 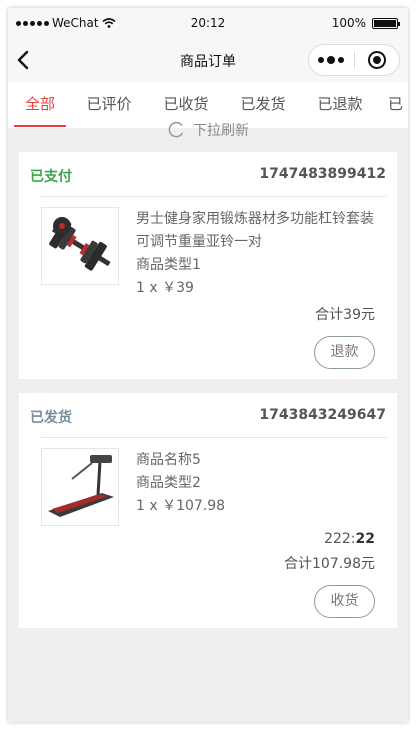 What do you see at coordinates (340, 539) in the screenshot?
I see `extra-attribute-key: 222:` at bounding box center [340, 539].